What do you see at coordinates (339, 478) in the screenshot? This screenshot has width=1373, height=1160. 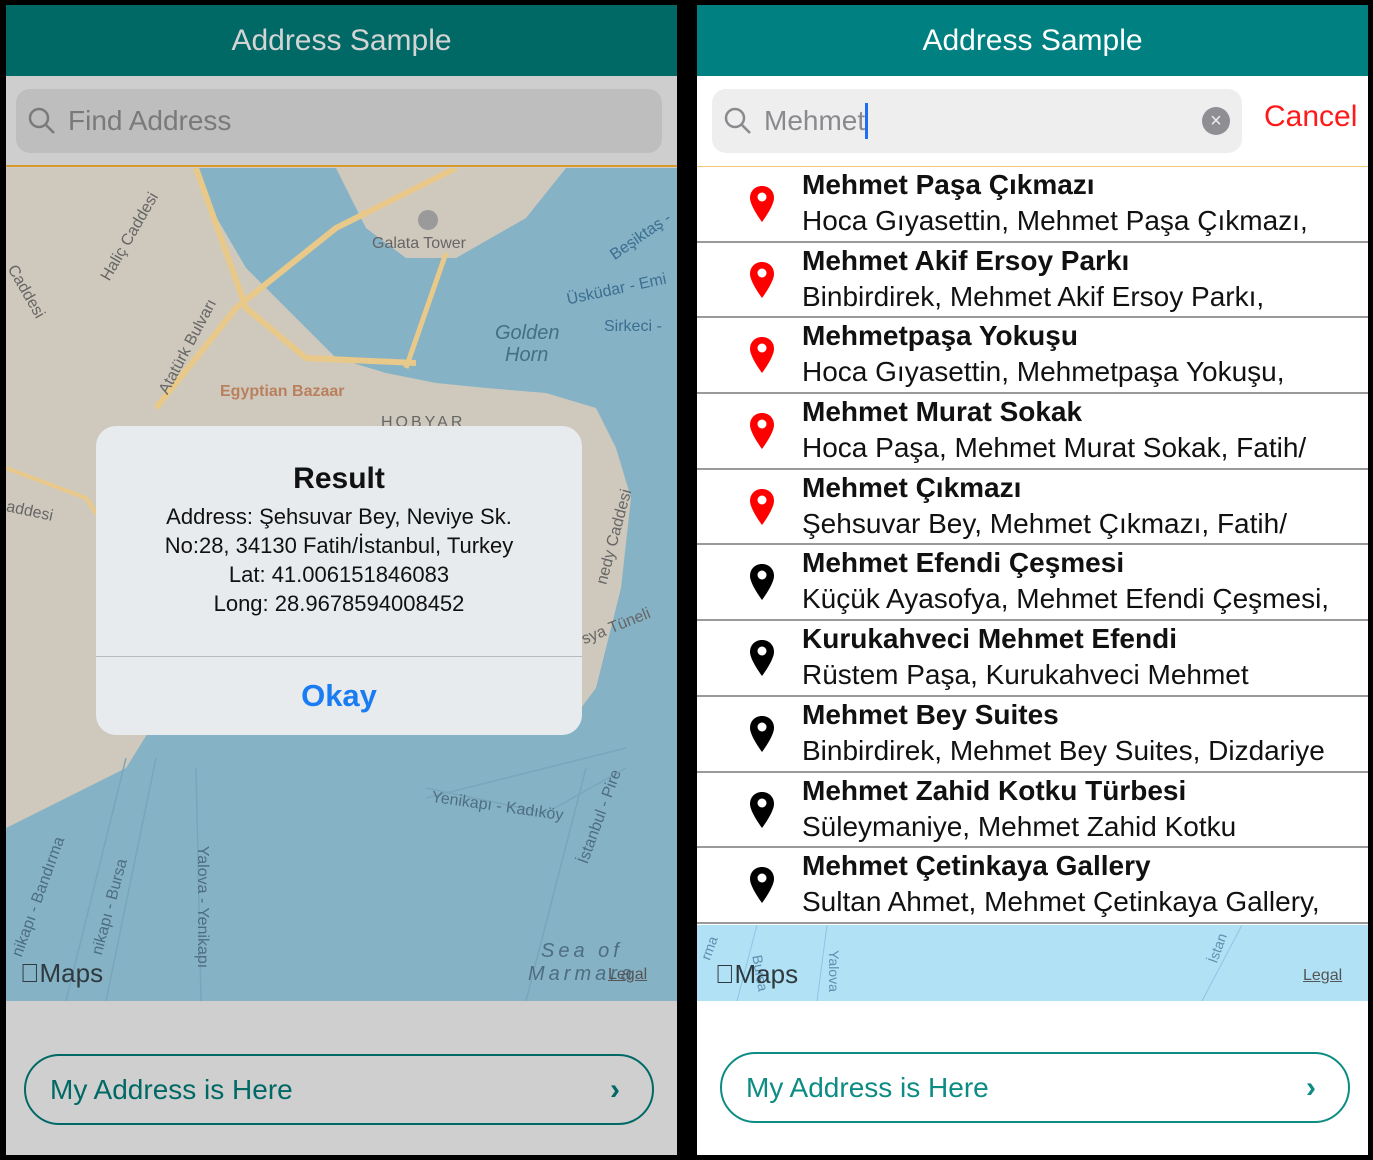 I see `alert-title: Result` at bounding box center [339, 478].